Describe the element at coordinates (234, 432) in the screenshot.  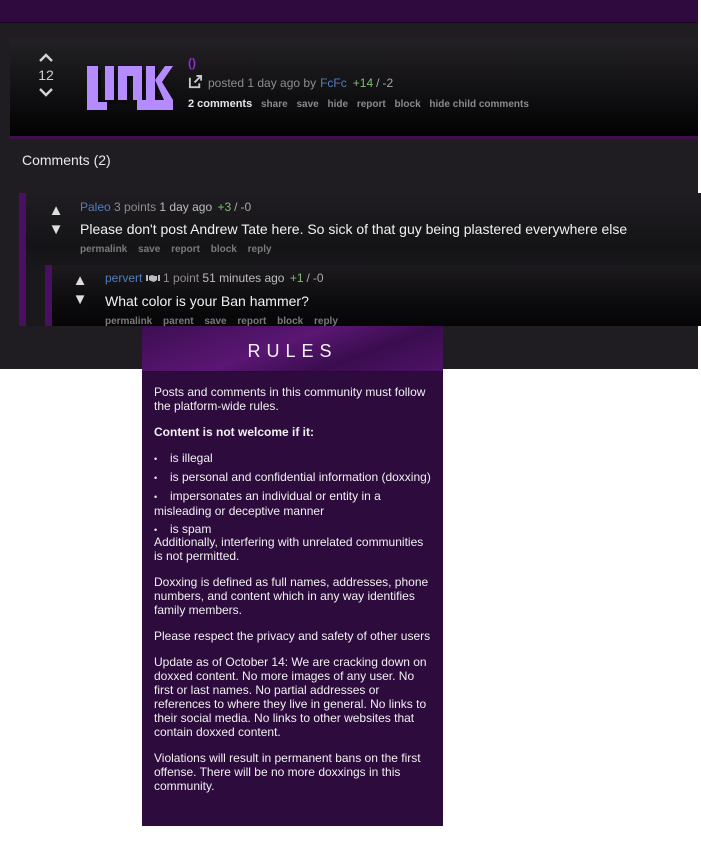
I see `rules-list-heading: Content is not welcome if it:` at that location.